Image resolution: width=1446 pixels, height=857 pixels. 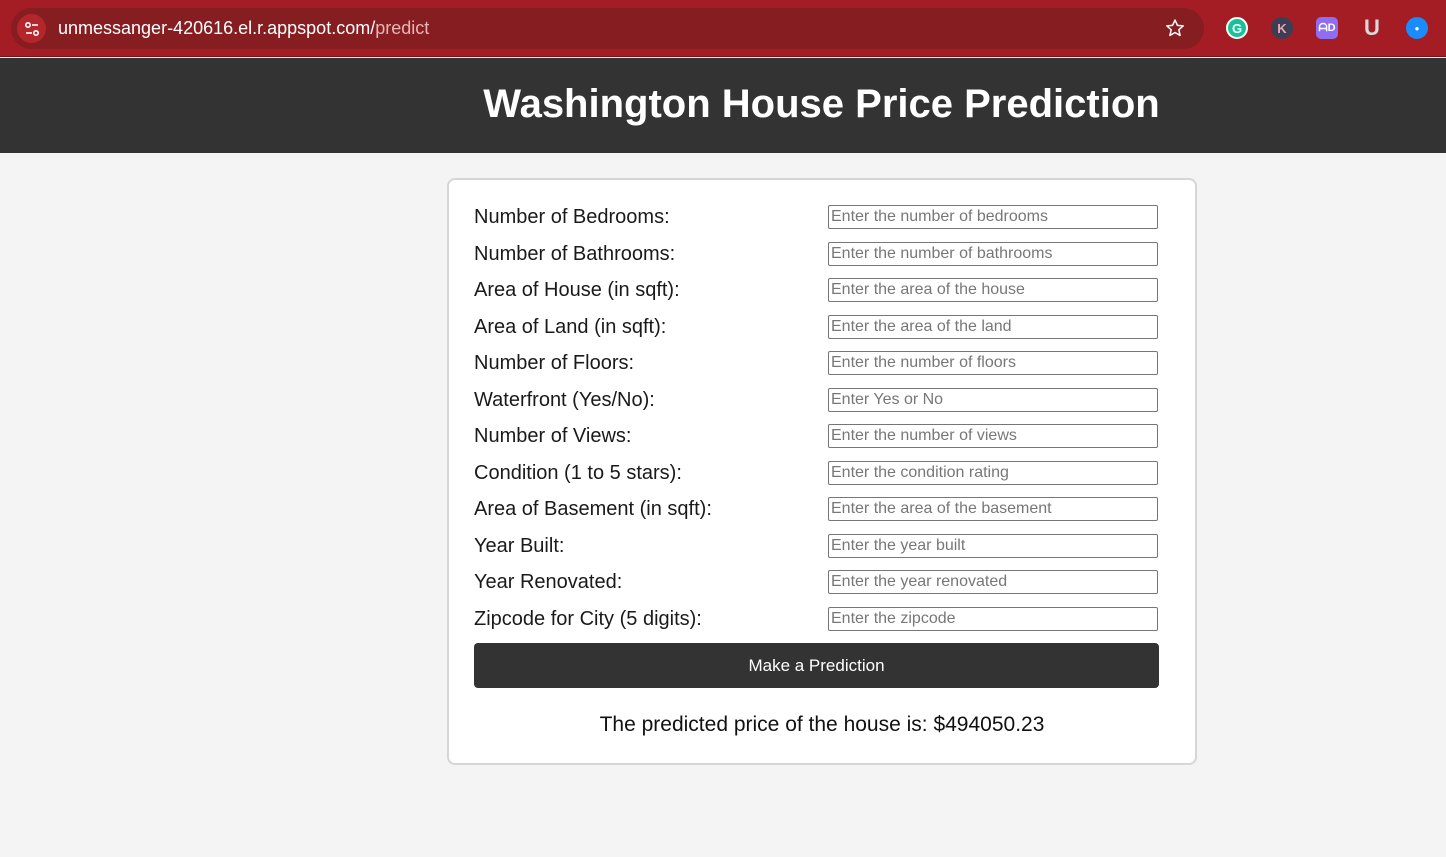 What do you see at coordinates (824, 437) in the screenshot?
I see `form-row-views: Number of Views:` at bounding box center [824, 437].